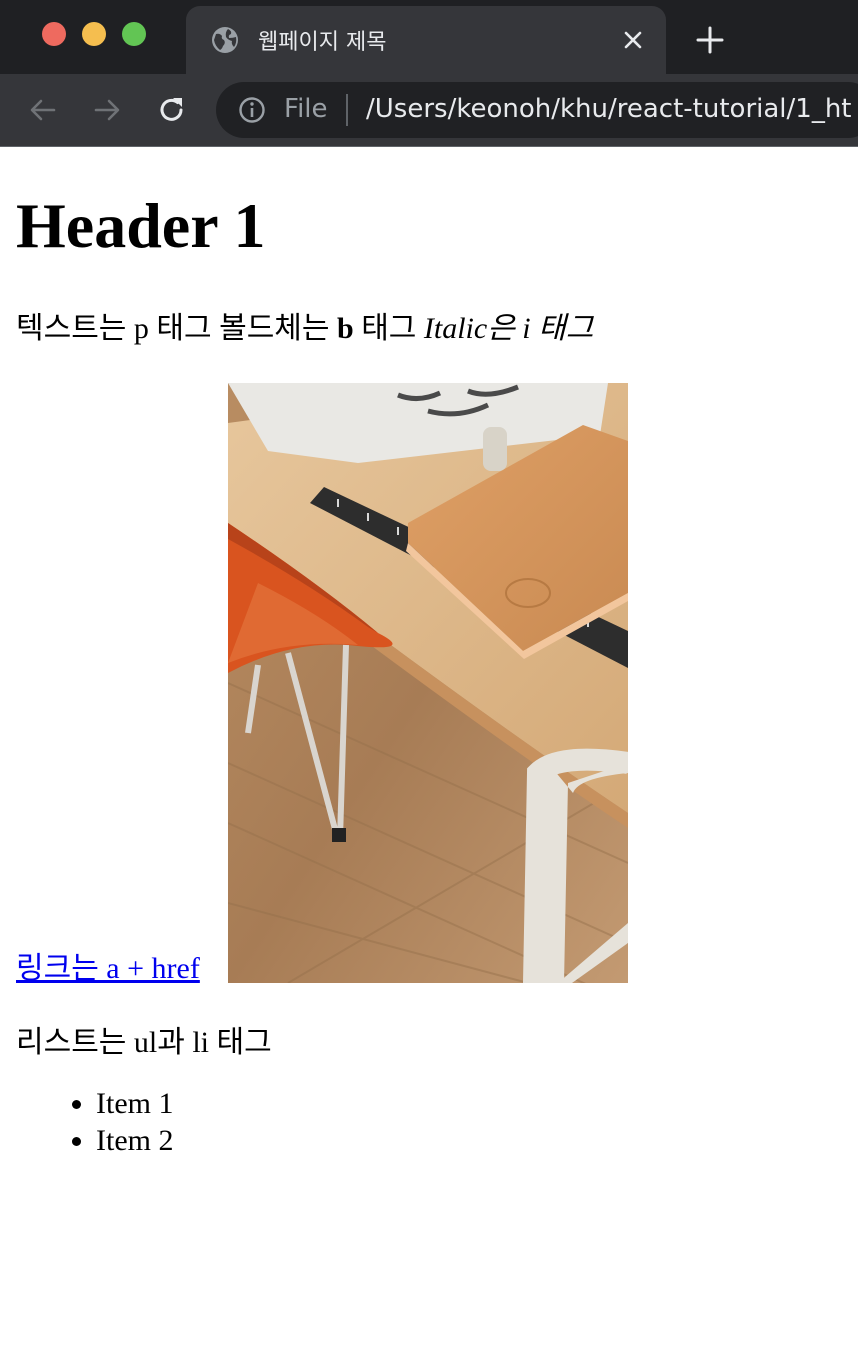  Describe the element at coordinates (252, 110) in the screenshot. I see `info-icon` at that location.